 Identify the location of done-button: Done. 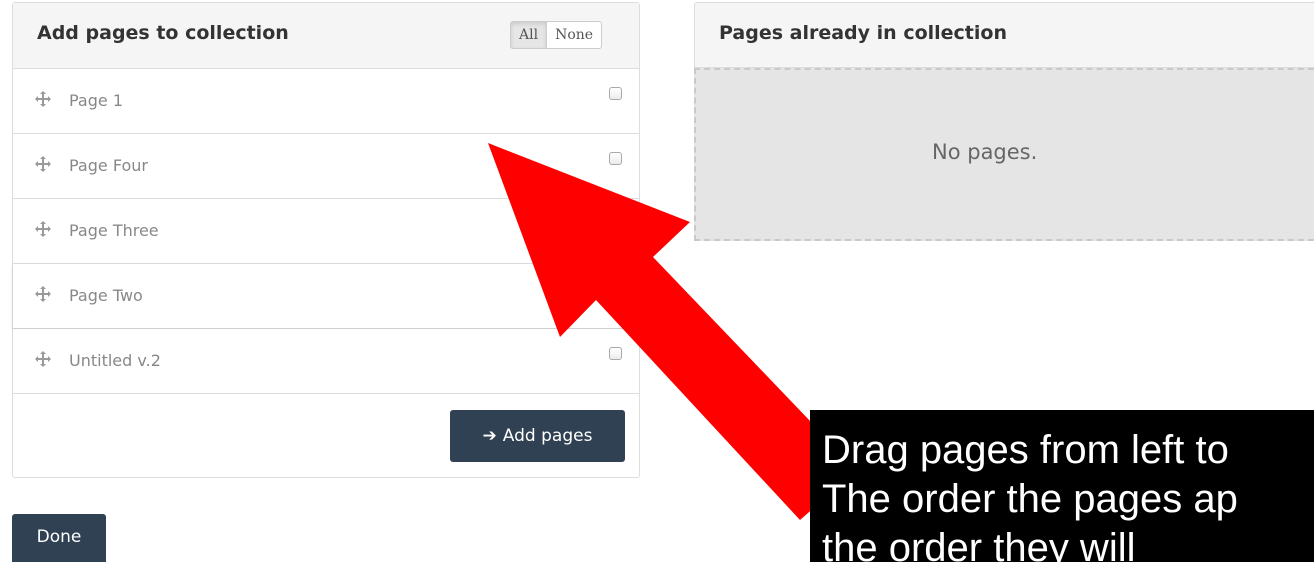
(59, 538).